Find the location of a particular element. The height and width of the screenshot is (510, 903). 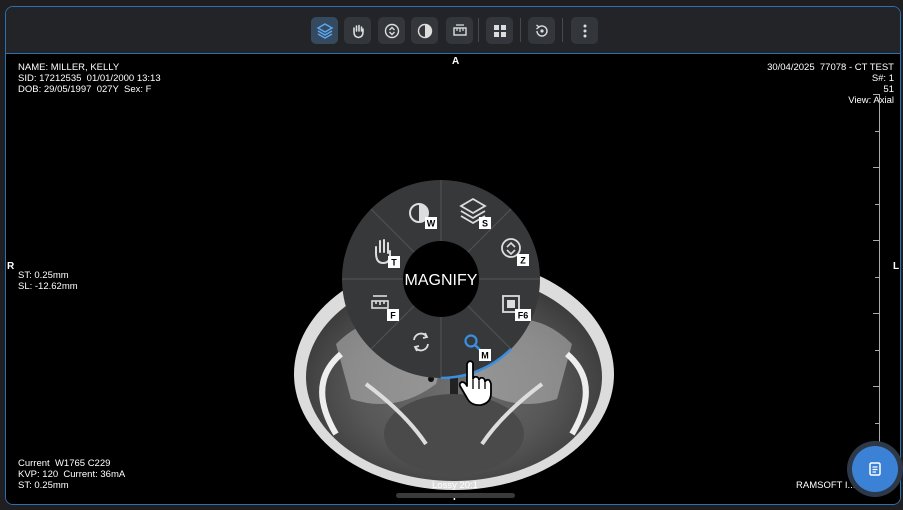

hand-icon is located at coordinates (358, 31).